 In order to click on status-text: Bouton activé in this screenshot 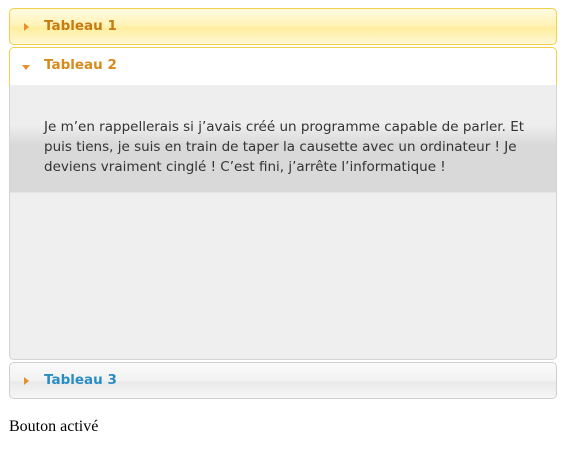, I will do `click(54, 426)`.